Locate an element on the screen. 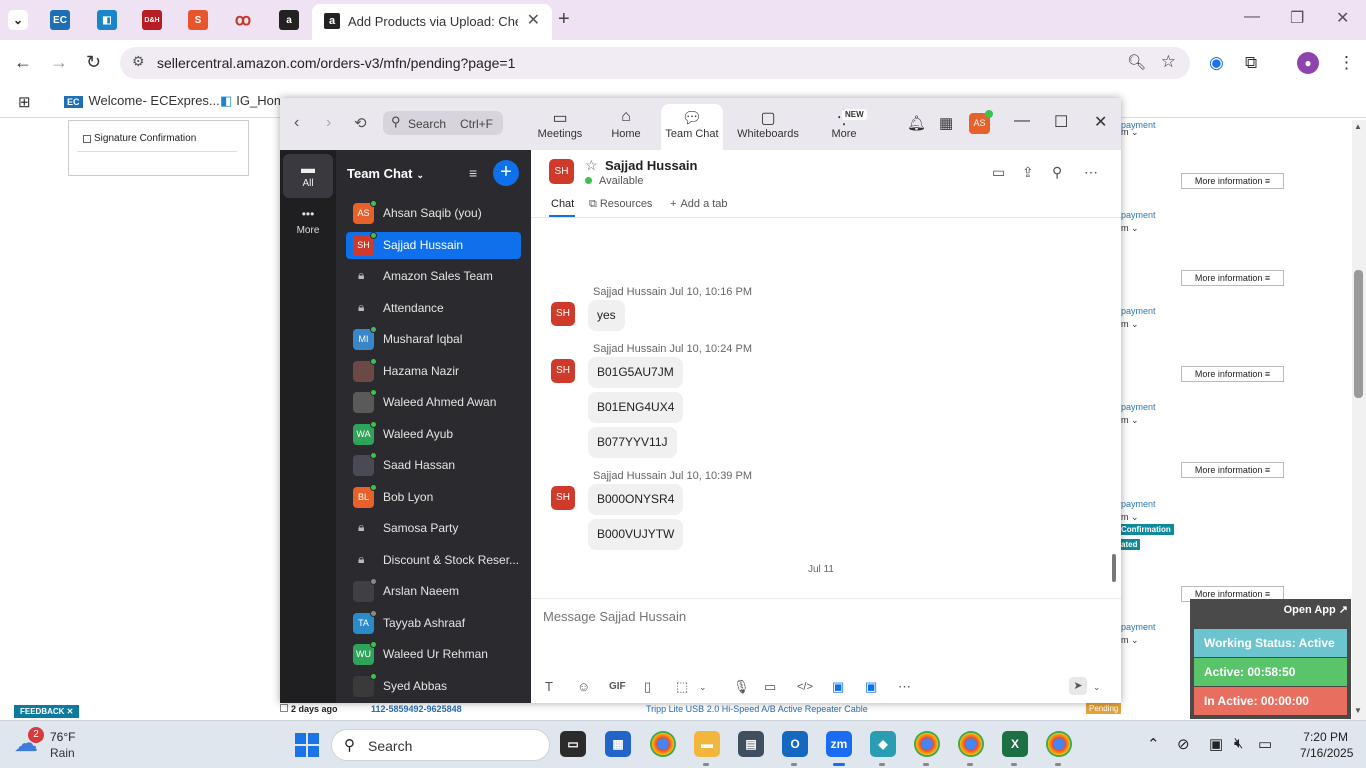 This screenshot has height=768, width=1366. gif-icon: GIF is located at coordinates (617, 686).